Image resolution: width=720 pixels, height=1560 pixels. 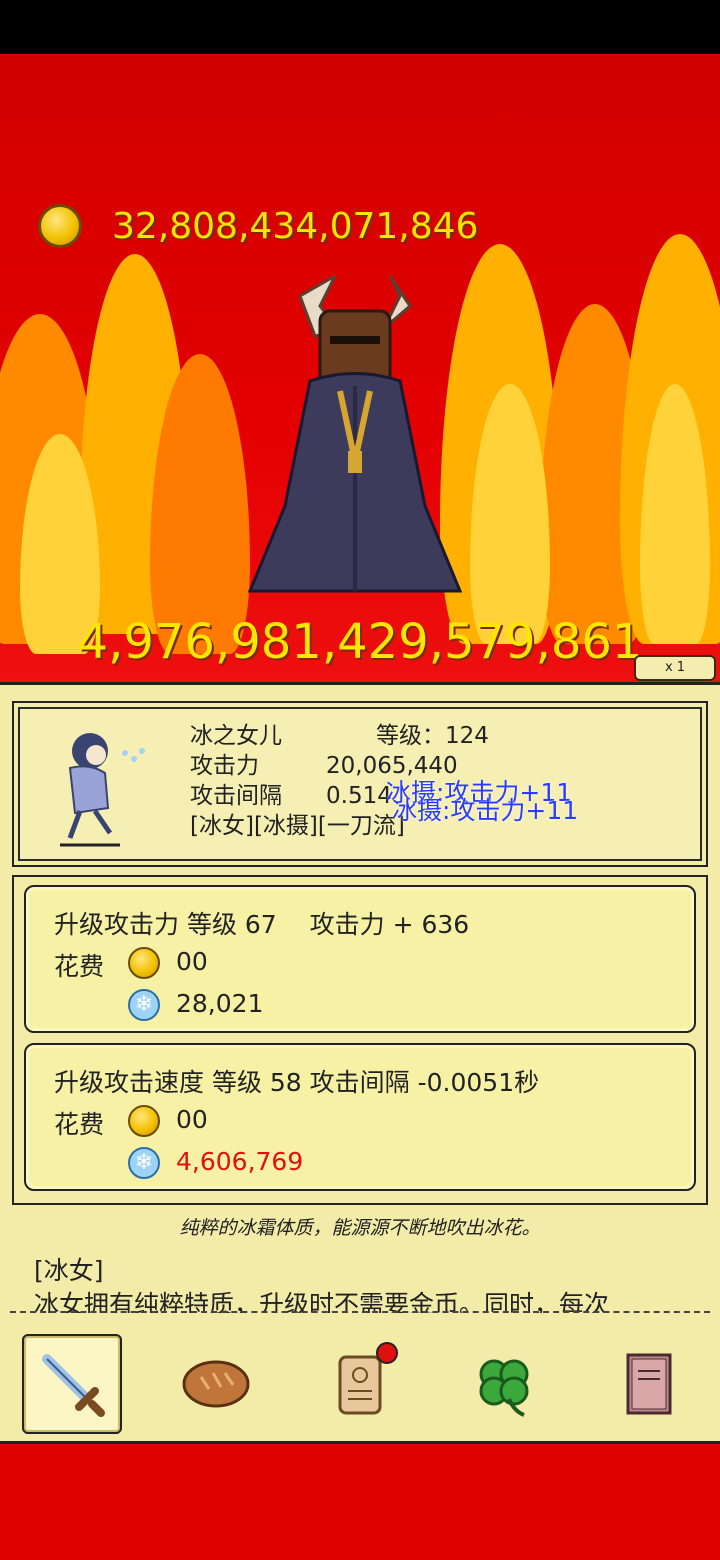 What do you see at coordinates (675, 668) in the screenshot?
I see `speed-multiplier-button: x 1` at bounding box center [675, 668].